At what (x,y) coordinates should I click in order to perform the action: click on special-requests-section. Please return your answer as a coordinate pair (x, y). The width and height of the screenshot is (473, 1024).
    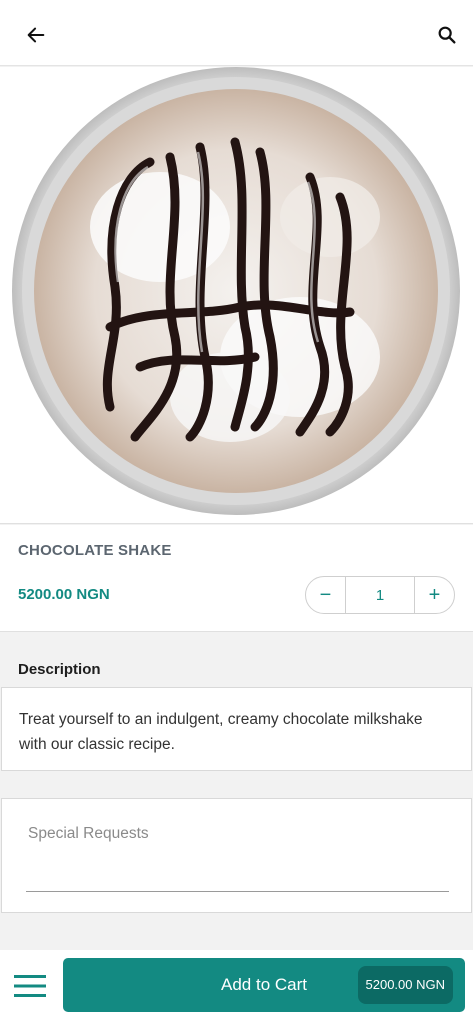
    Looking at the image, I should click on (236, 855).